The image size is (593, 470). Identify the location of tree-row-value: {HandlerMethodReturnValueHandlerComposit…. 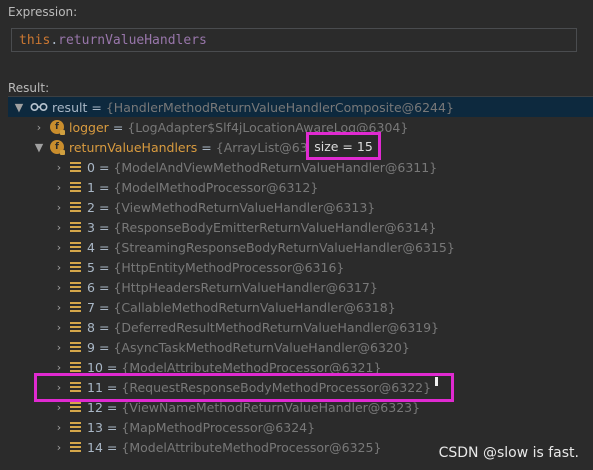
(279, 107).